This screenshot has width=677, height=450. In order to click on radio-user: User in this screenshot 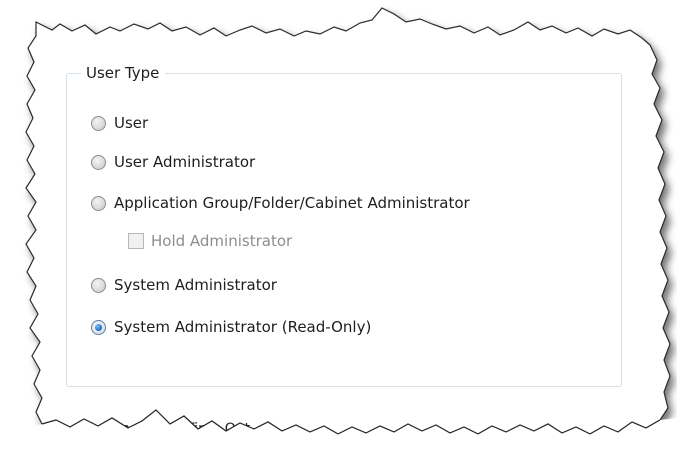, I will do `click(119, 123)`.